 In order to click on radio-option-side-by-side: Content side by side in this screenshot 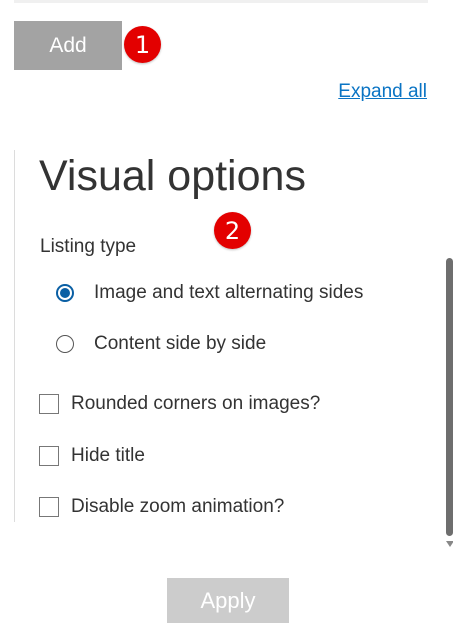, I will do `click(161, 344)`.